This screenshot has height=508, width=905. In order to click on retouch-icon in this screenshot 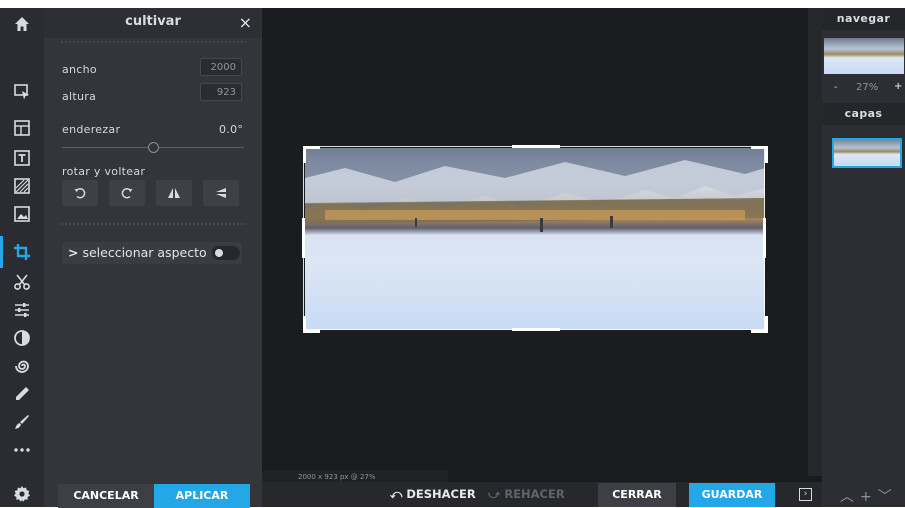, I will do `click(22, 394)`.